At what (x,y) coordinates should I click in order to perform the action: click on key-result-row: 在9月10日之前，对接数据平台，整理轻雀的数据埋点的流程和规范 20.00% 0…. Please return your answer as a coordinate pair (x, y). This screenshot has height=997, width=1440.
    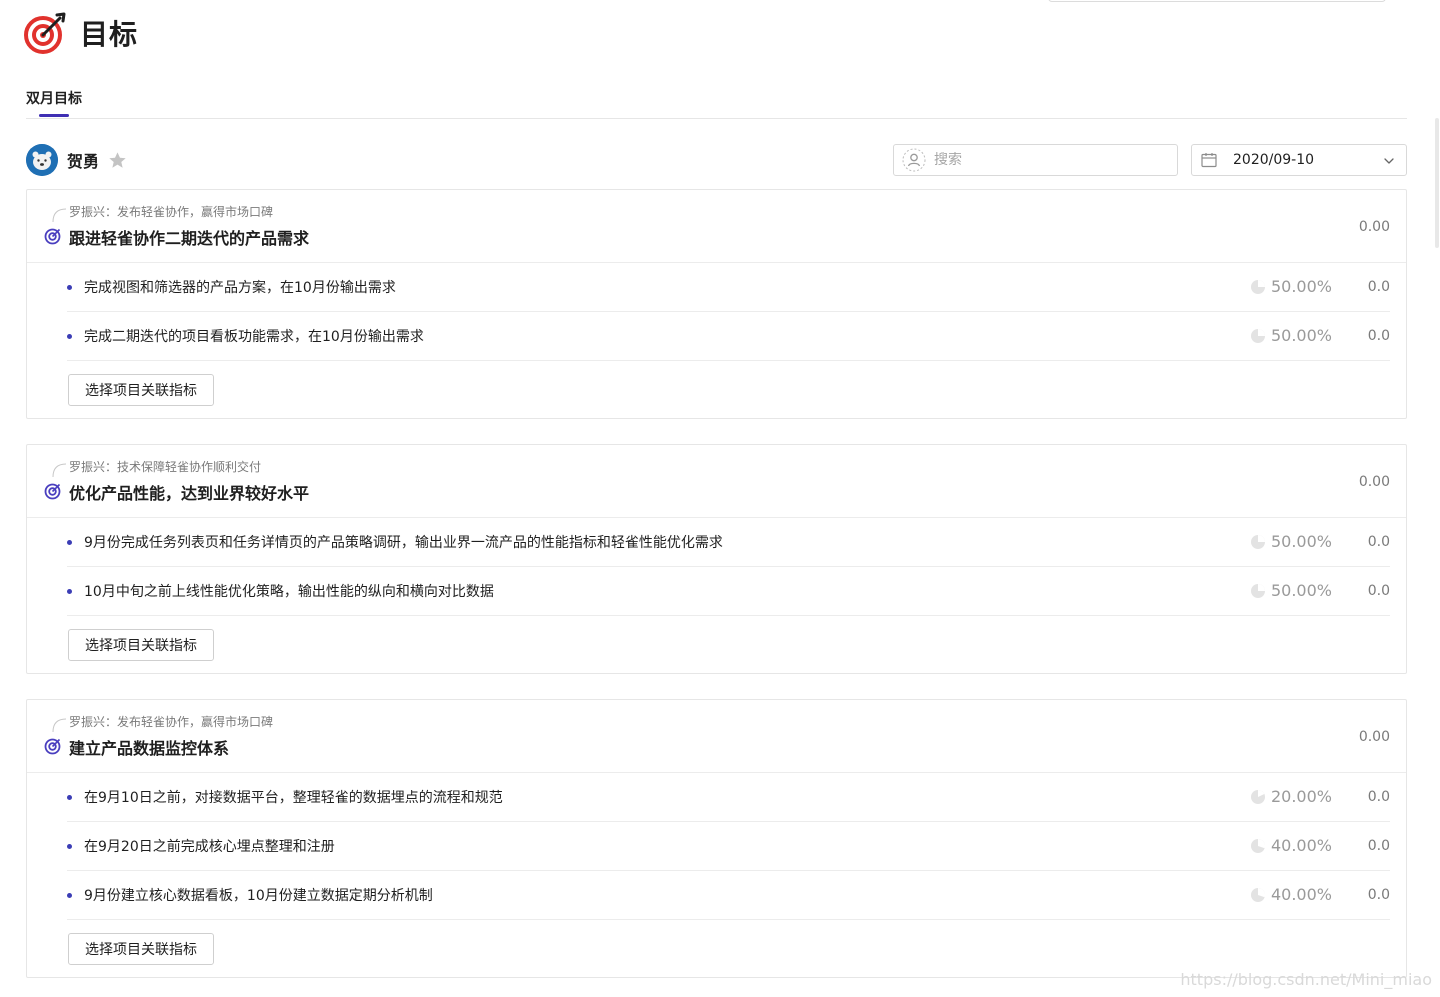
    Looking at the image, I should click on (728, 797).